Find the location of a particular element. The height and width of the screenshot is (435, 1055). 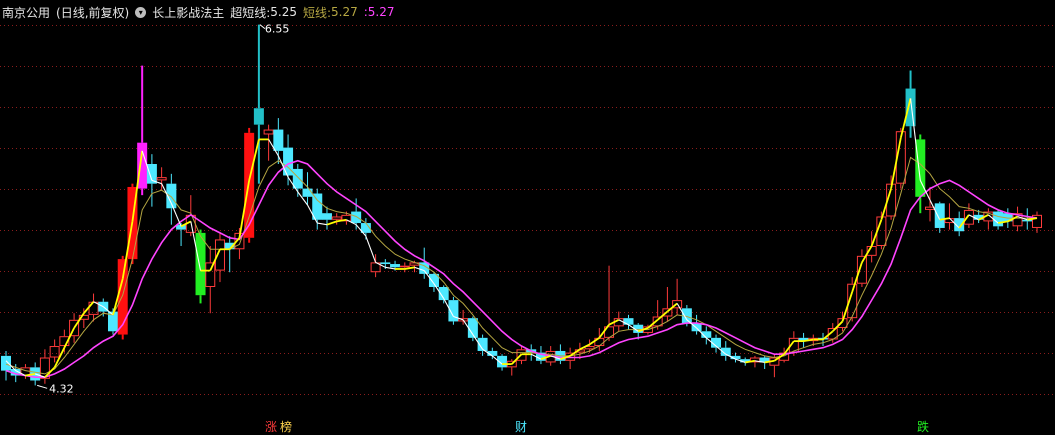

marker-cai: 财 is located at coordinates (521, 427).